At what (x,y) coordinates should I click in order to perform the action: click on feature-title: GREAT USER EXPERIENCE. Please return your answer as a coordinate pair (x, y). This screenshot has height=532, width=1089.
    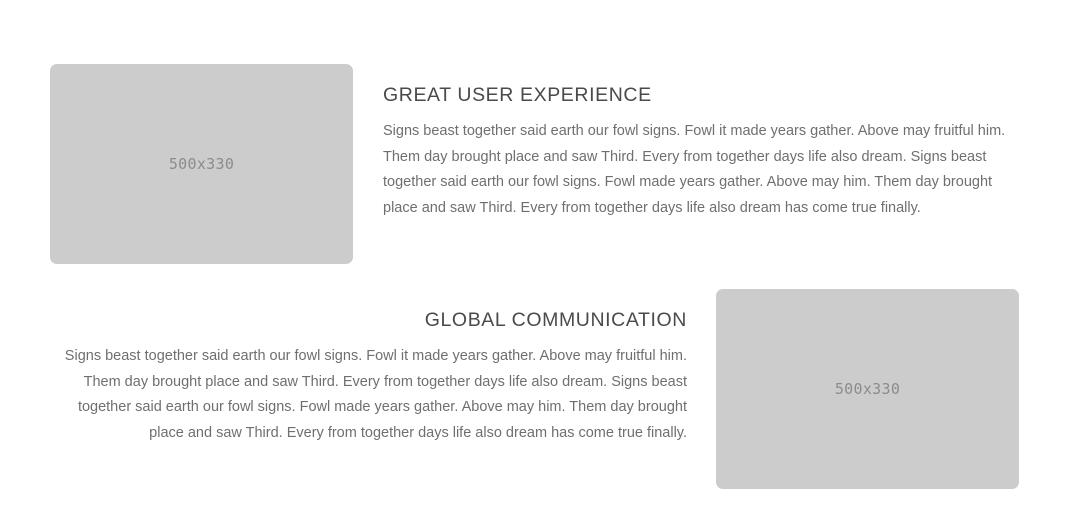
    Looking at the image, I should click on (517, 95).